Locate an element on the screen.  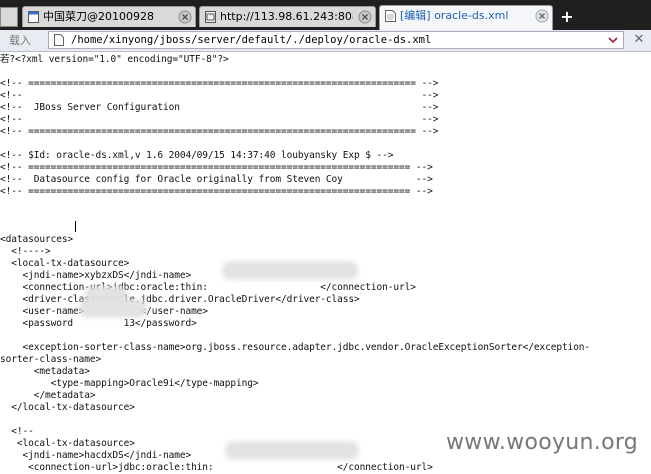
tab-chopper: 中国菜刀@20100928 is located at coordinates (109, 16).